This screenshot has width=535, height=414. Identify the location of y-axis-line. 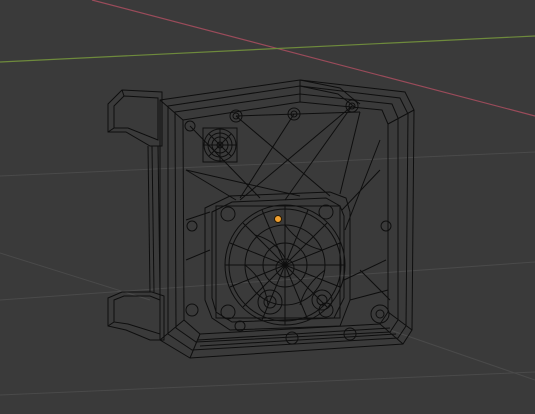
(267, 49).